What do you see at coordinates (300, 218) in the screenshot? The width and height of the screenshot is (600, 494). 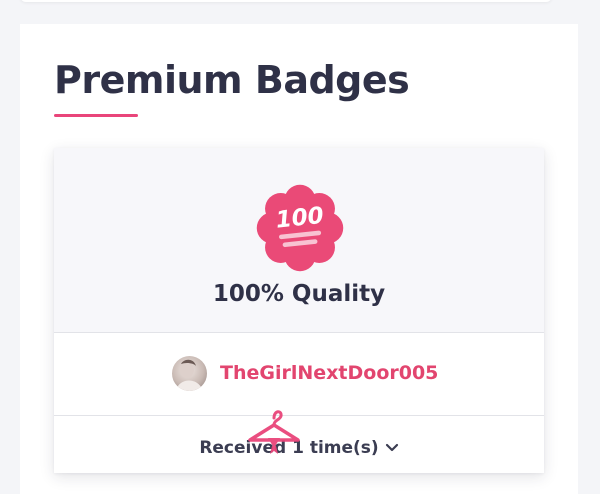 I see `badge-icon-text: 100` at bounding box center [300, 218].